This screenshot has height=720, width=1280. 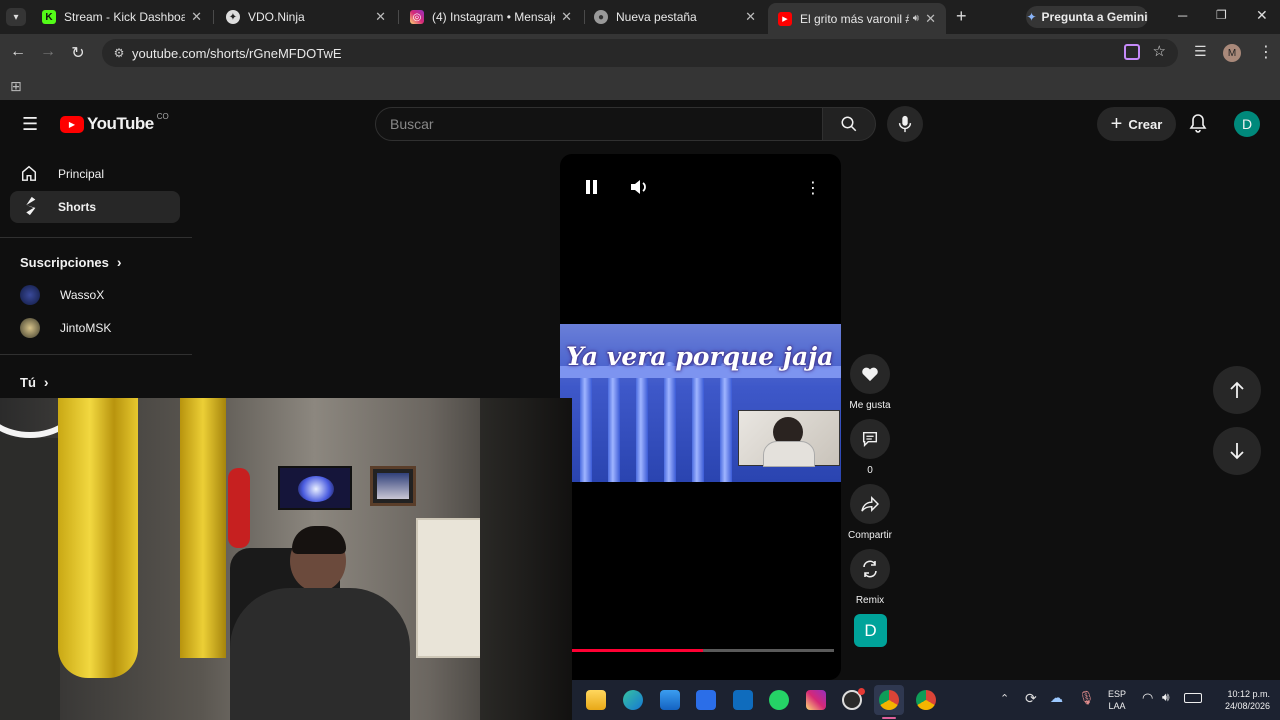 I want to click on sidebar-item-principal: Principal, so click(x=95, y=174).